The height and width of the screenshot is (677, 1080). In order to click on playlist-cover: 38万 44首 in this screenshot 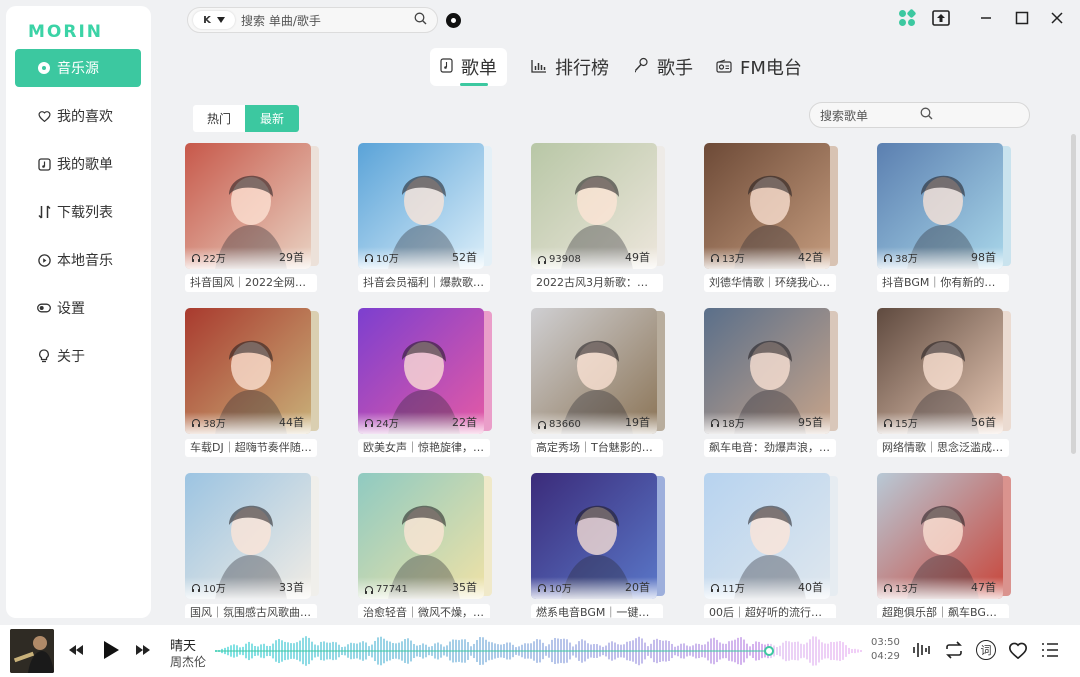, I will do `click(248, 371)`.